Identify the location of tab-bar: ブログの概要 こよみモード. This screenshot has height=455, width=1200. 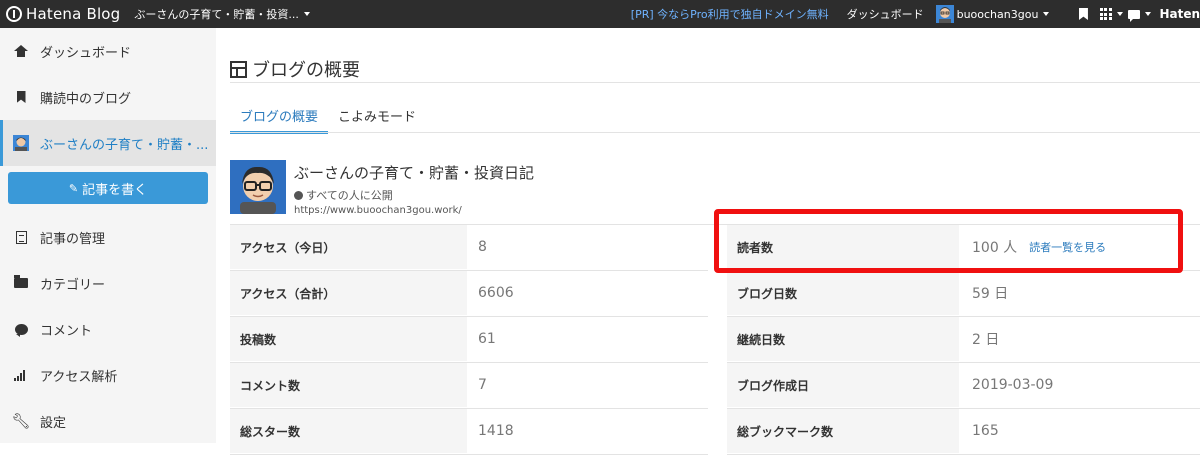
(328, 120).